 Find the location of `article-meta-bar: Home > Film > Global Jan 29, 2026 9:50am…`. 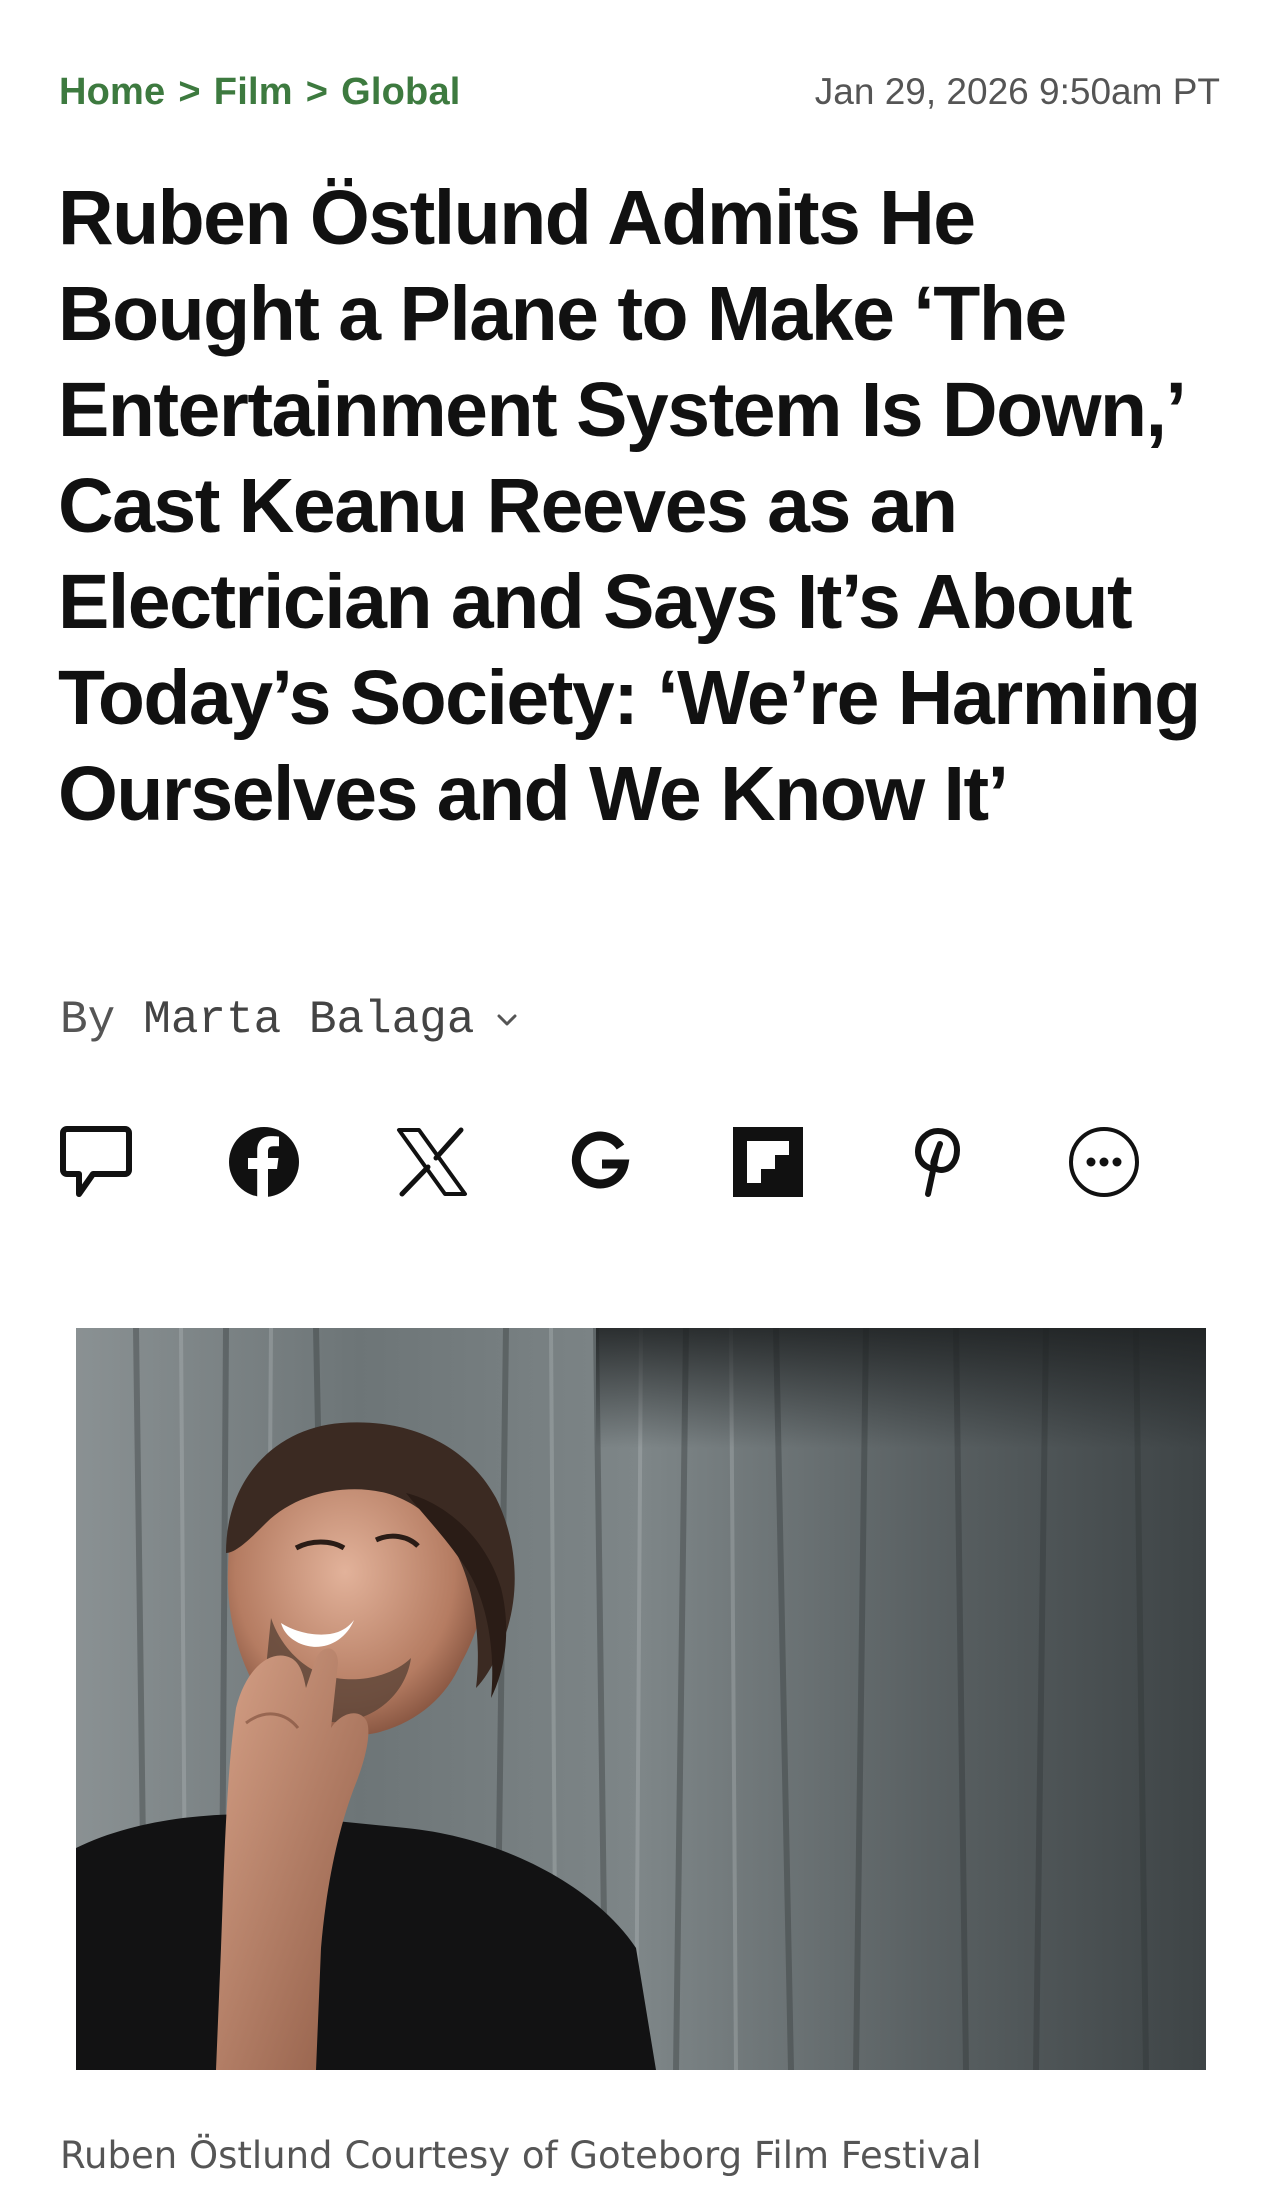

article-meta-bar: Home > Film > Global Jan 29, 2026 9:50am… is located at coordinates (639, 92).